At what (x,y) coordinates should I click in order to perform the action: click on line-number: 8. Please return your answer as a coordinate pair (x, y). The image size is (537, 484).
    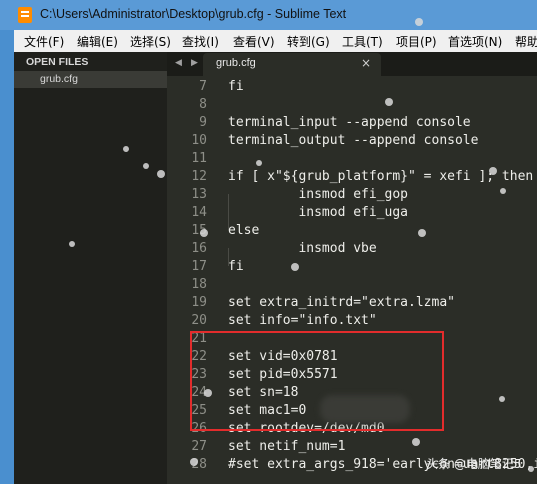
    Looking at the image, I should click on (203, 104).